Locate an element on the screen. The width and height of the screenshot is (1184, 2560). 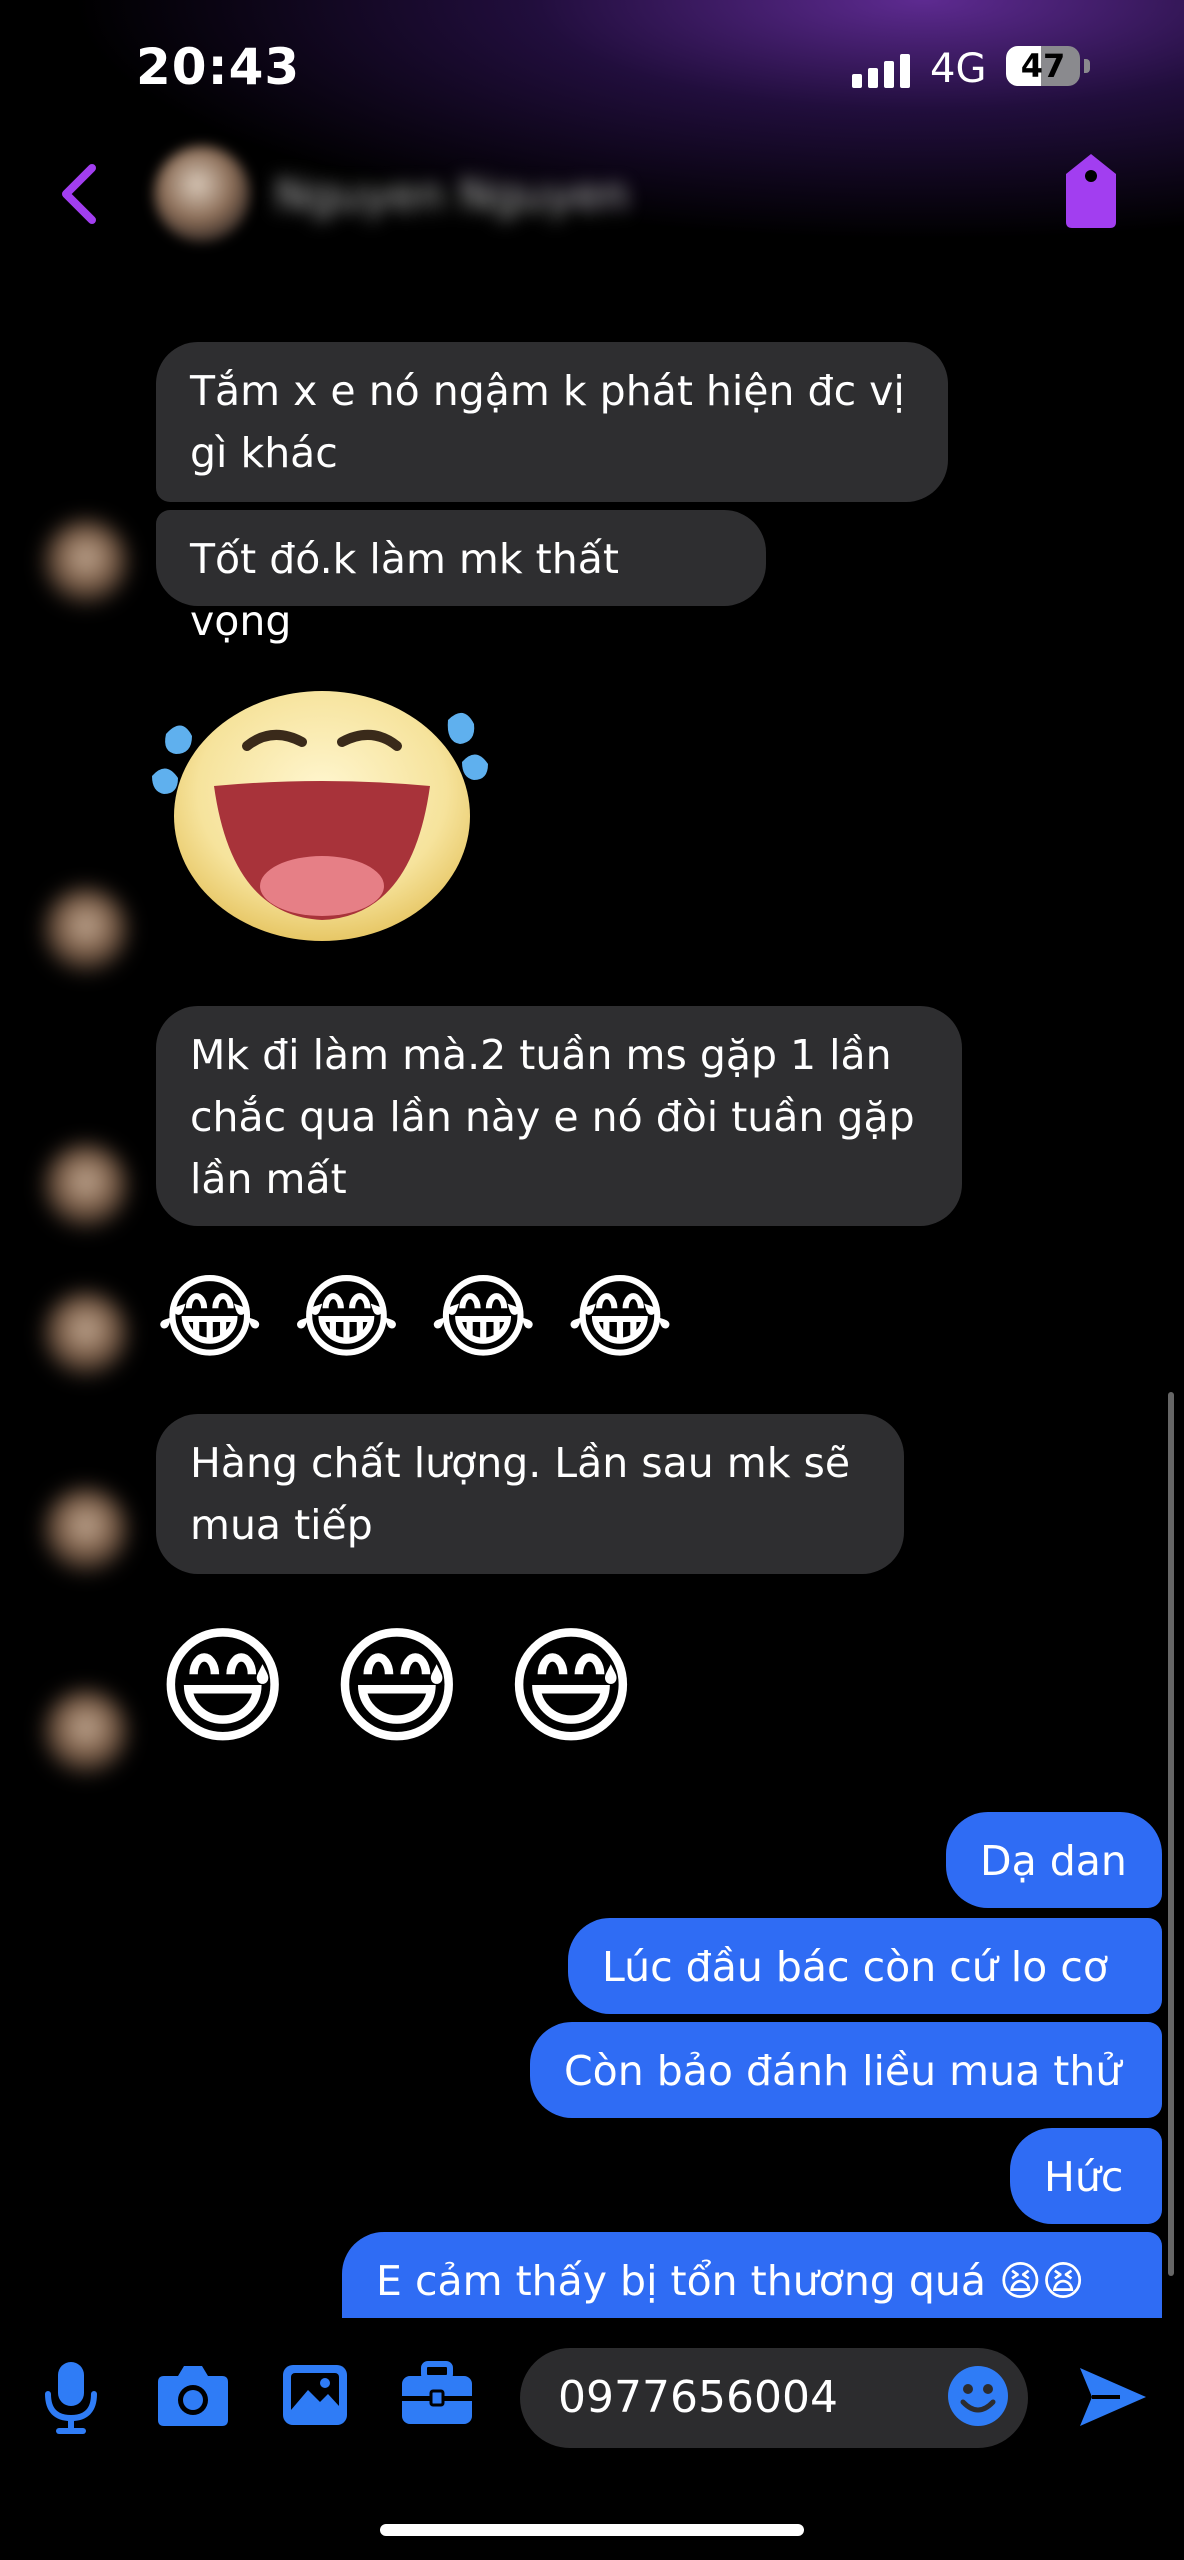
send-icon is located at coordinates (1113, 2397).